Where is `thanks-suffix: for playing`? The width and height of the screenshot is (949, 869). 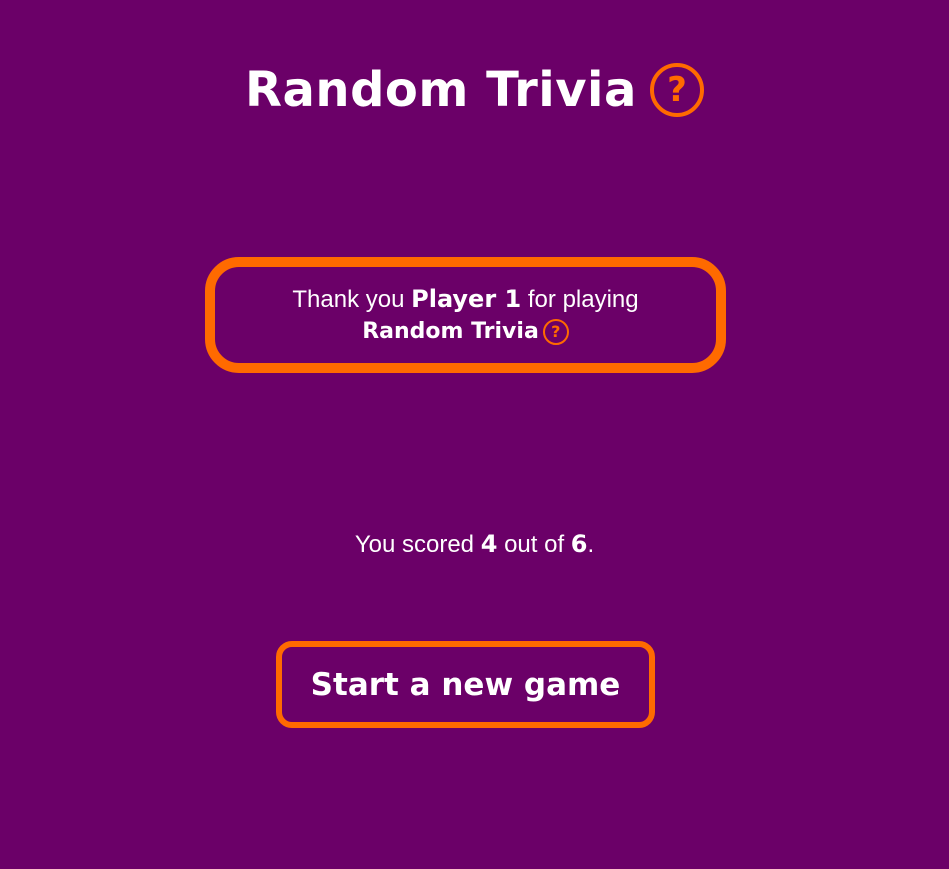
thanks-suffix: for playing is located at coordinates (583, 299).